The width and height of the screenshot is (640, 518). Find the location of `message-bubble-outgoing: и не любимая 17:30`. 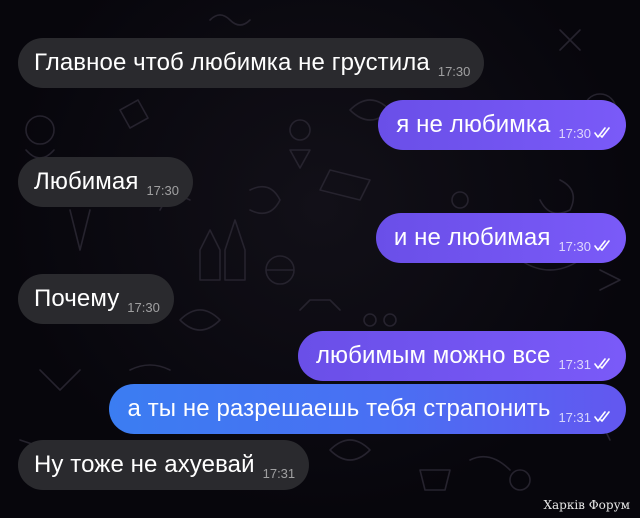

message-bubble-outgoing: и не любимая 17:30 is located at coordinates (500, 238).